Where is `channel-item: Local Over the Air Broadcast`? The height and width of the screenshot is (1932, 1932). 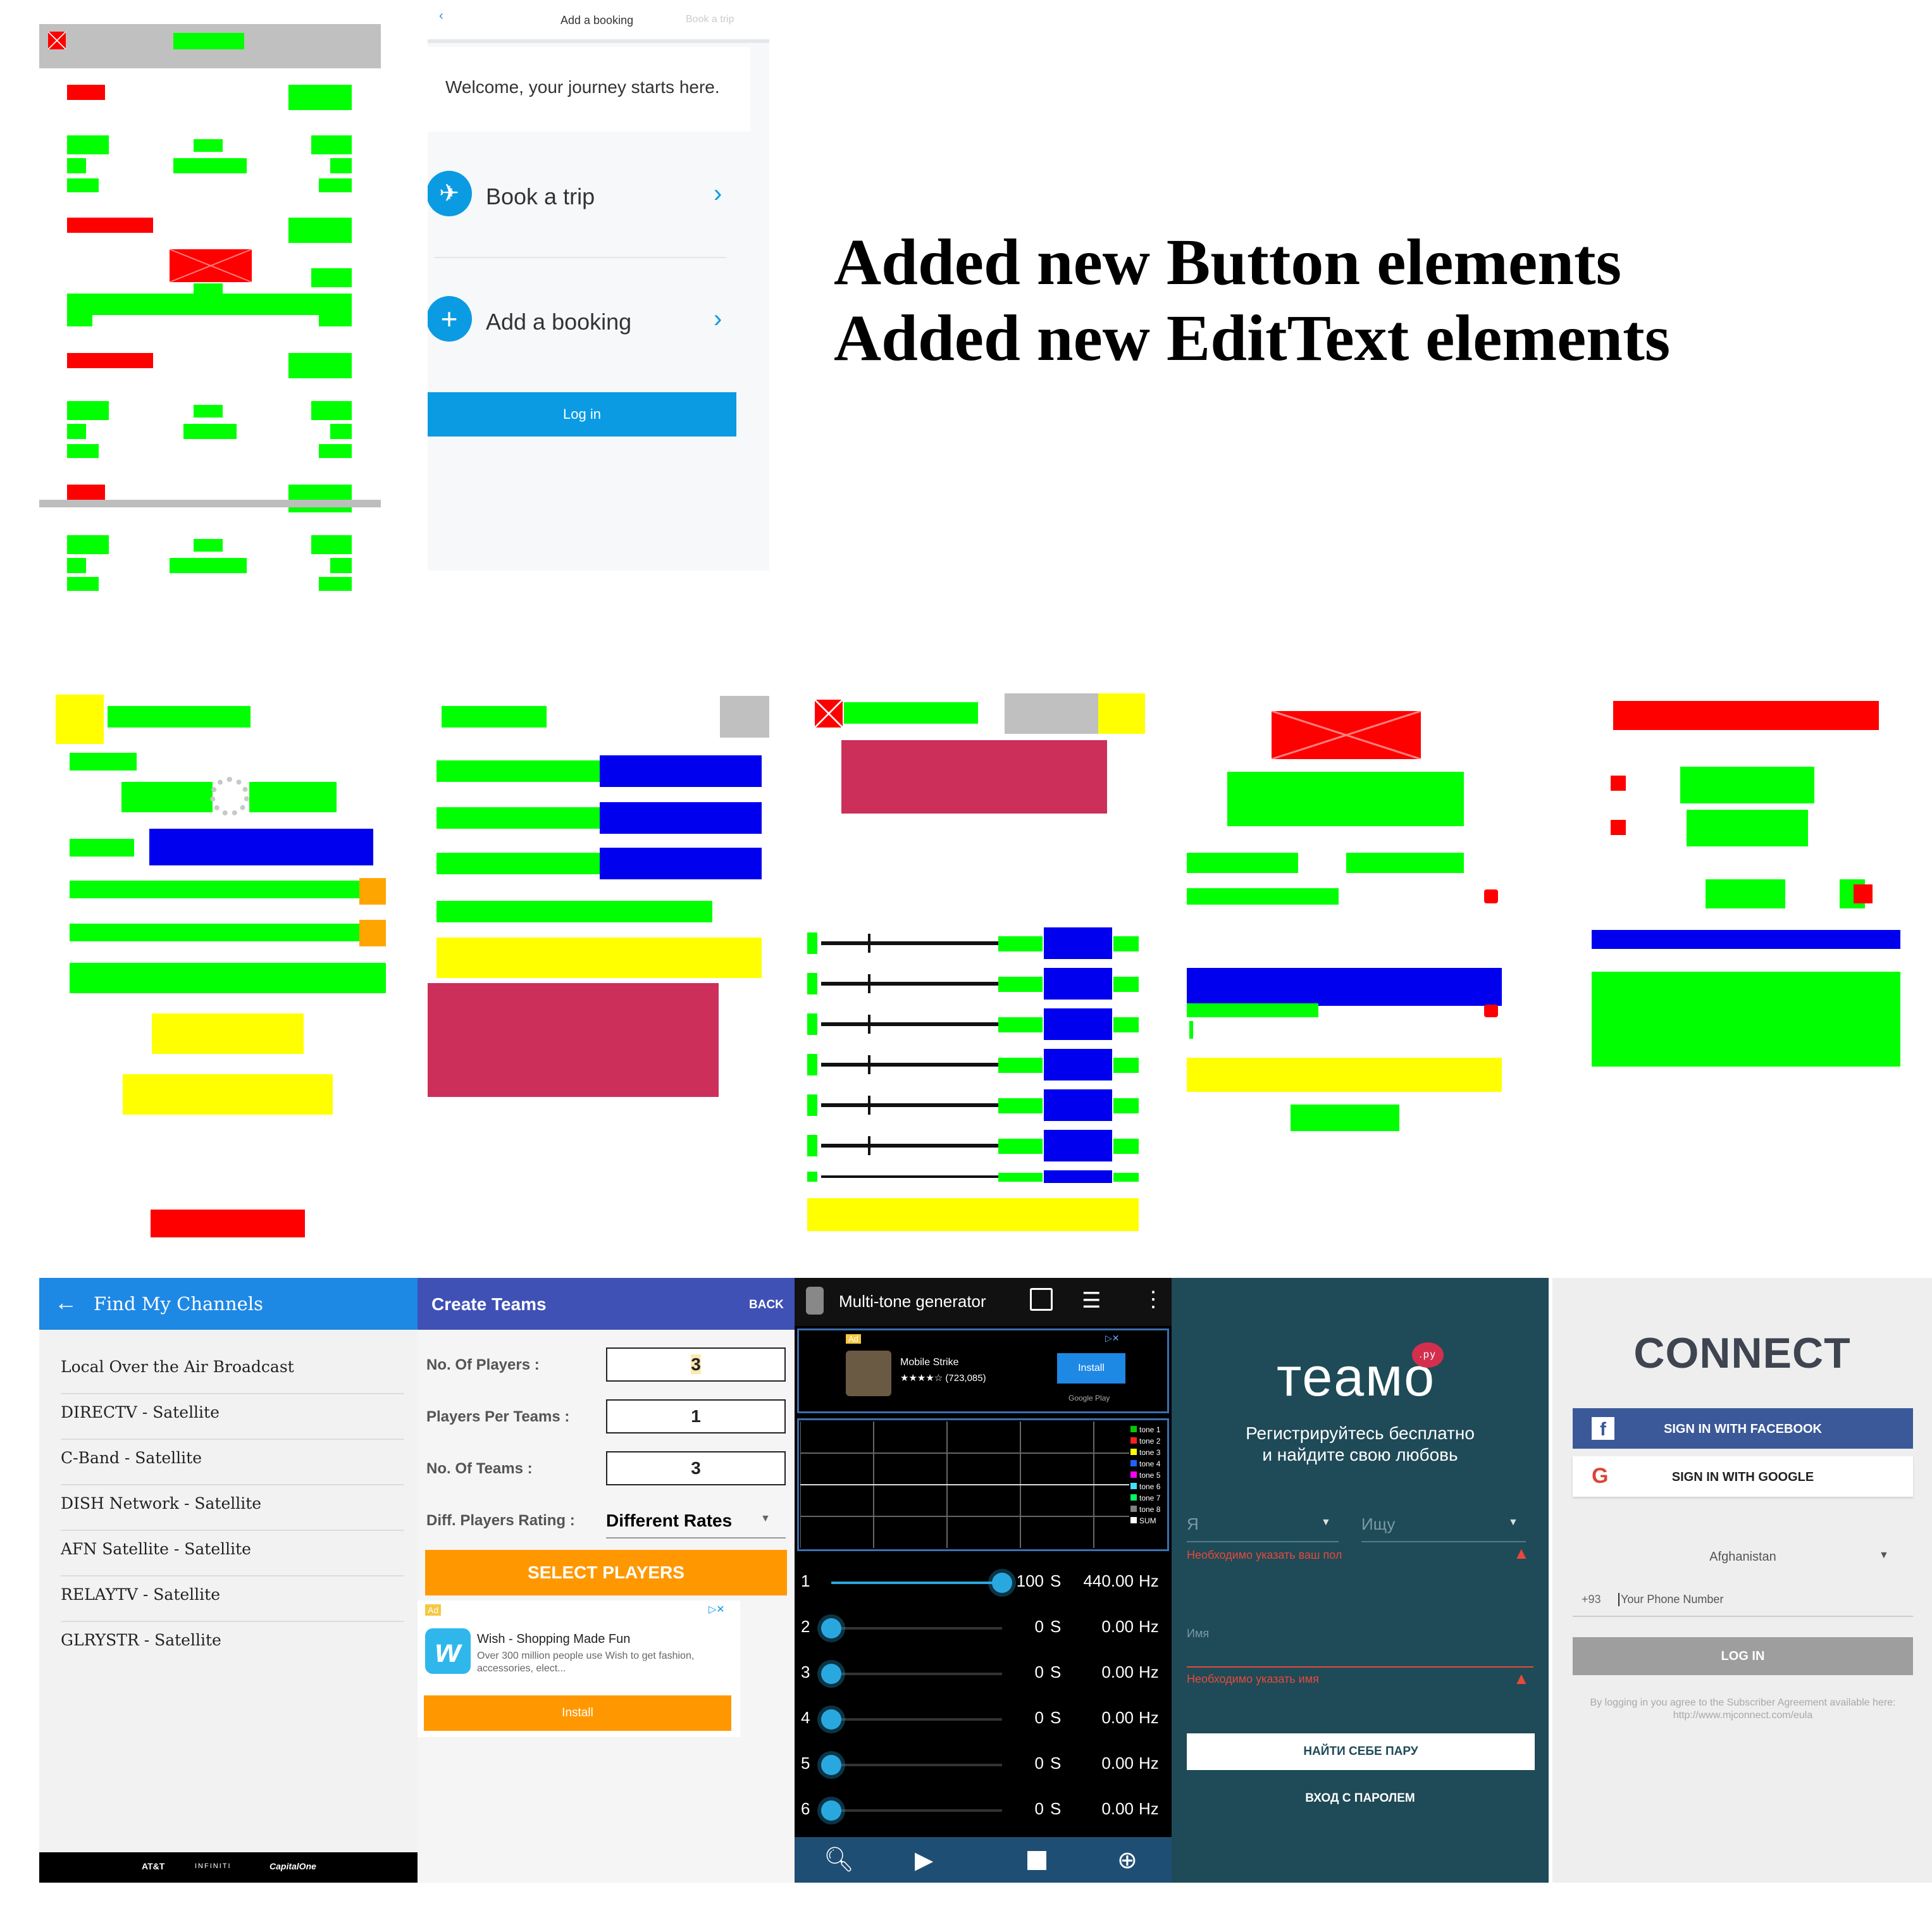
channel-item: Local Over the Air Broadcast is located at coordinates (233, 1371).